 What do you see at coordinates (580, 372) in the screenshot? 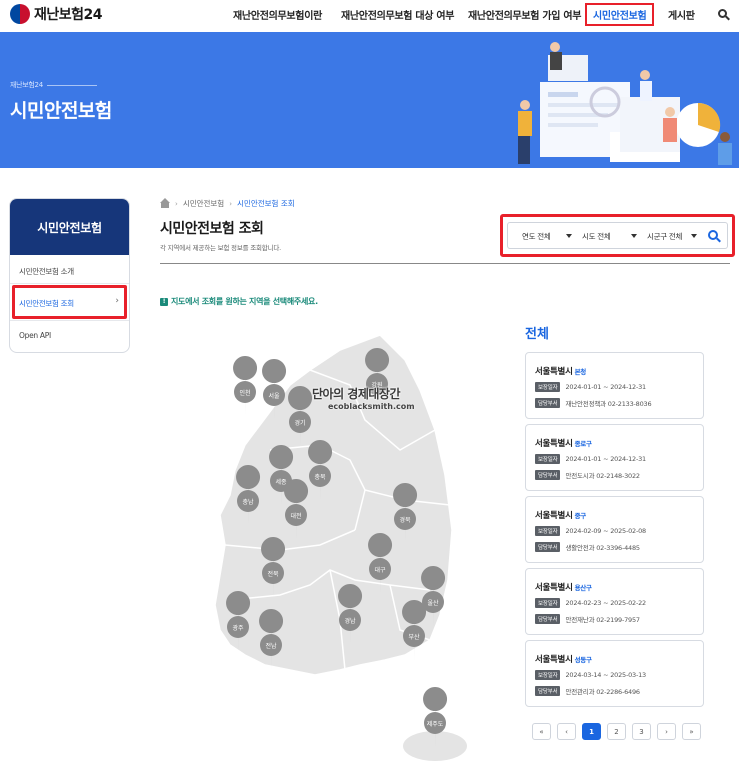
I see `card-district: 본청` at bounding box center [580, 372].